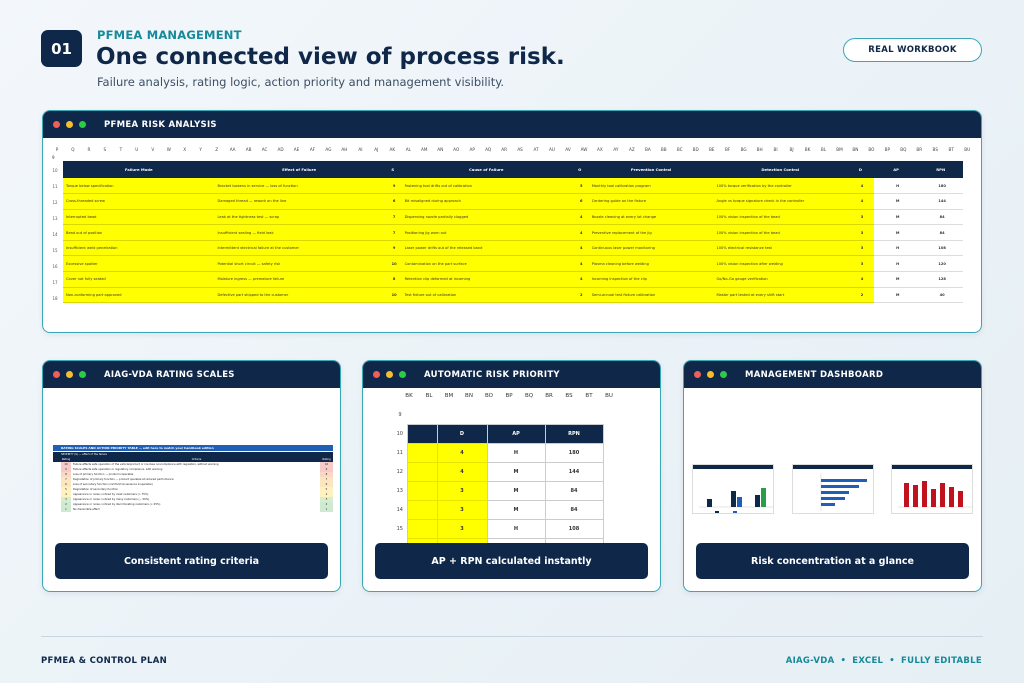 The image size is (1024, 683). I want to click on table-cell: 180, so click(940, 186).